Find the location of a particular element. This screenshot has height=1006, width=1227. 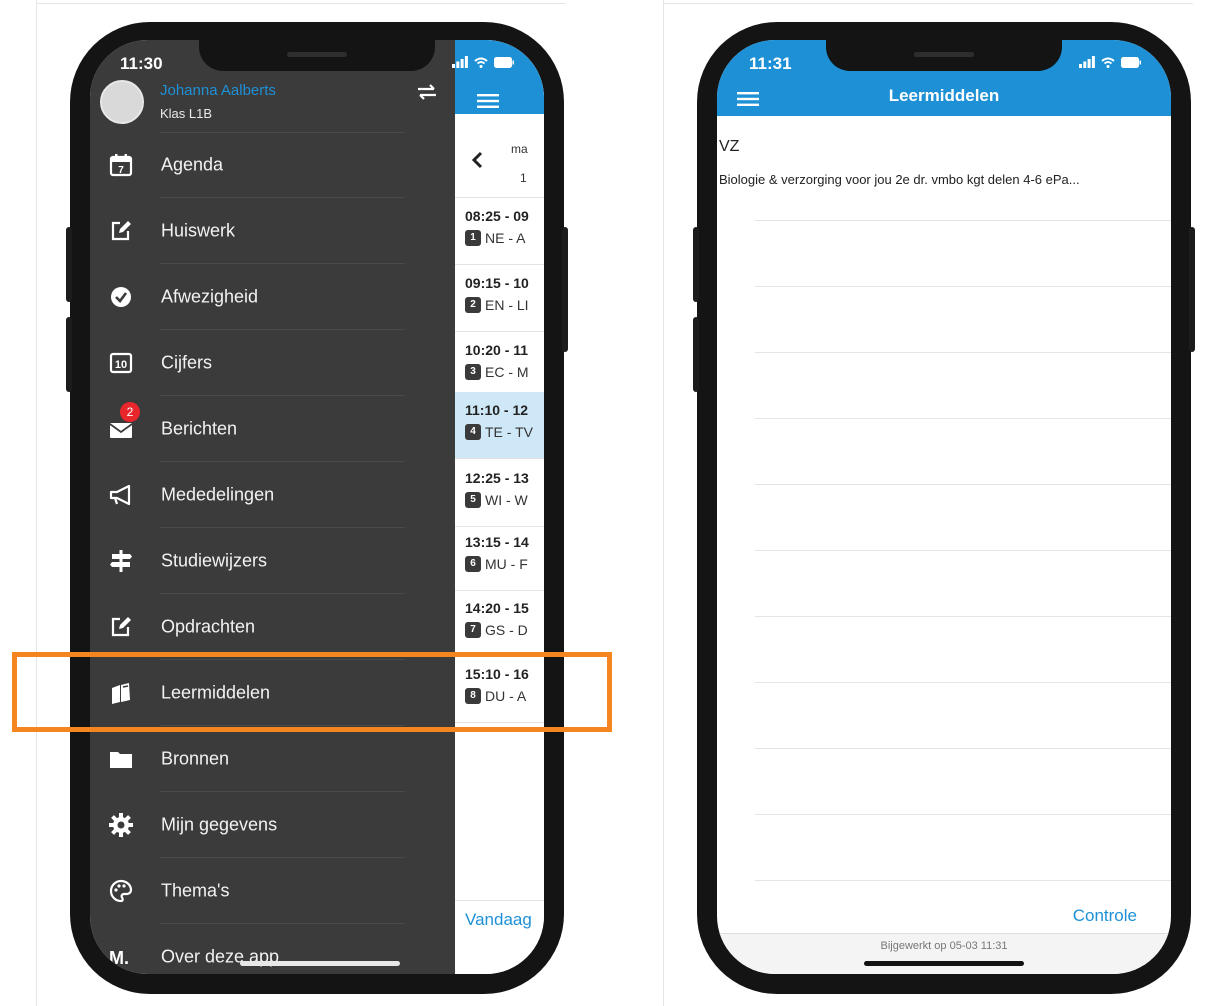

palette-icon is located at coordinates (121, 891).